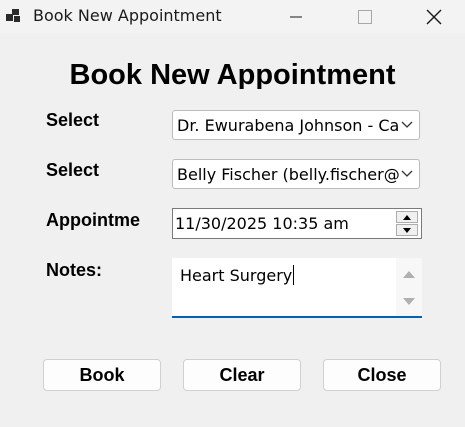 The image size is (465, 427). I want to click on book-button: Book, so click(102, 375).